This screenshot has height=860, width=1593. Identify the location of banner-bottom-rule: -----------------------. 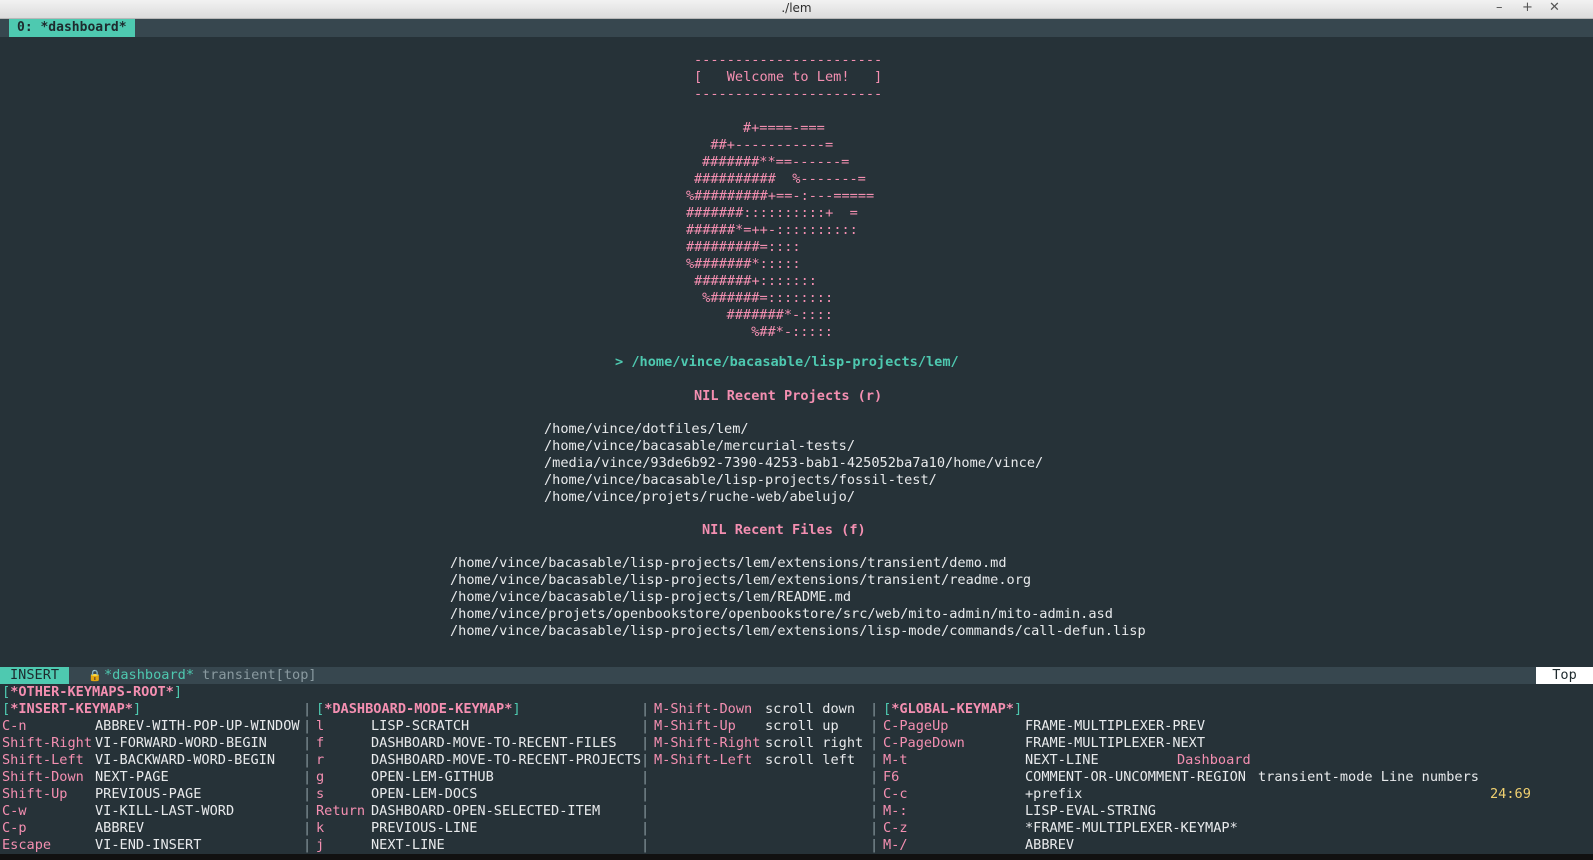
(788, 94).